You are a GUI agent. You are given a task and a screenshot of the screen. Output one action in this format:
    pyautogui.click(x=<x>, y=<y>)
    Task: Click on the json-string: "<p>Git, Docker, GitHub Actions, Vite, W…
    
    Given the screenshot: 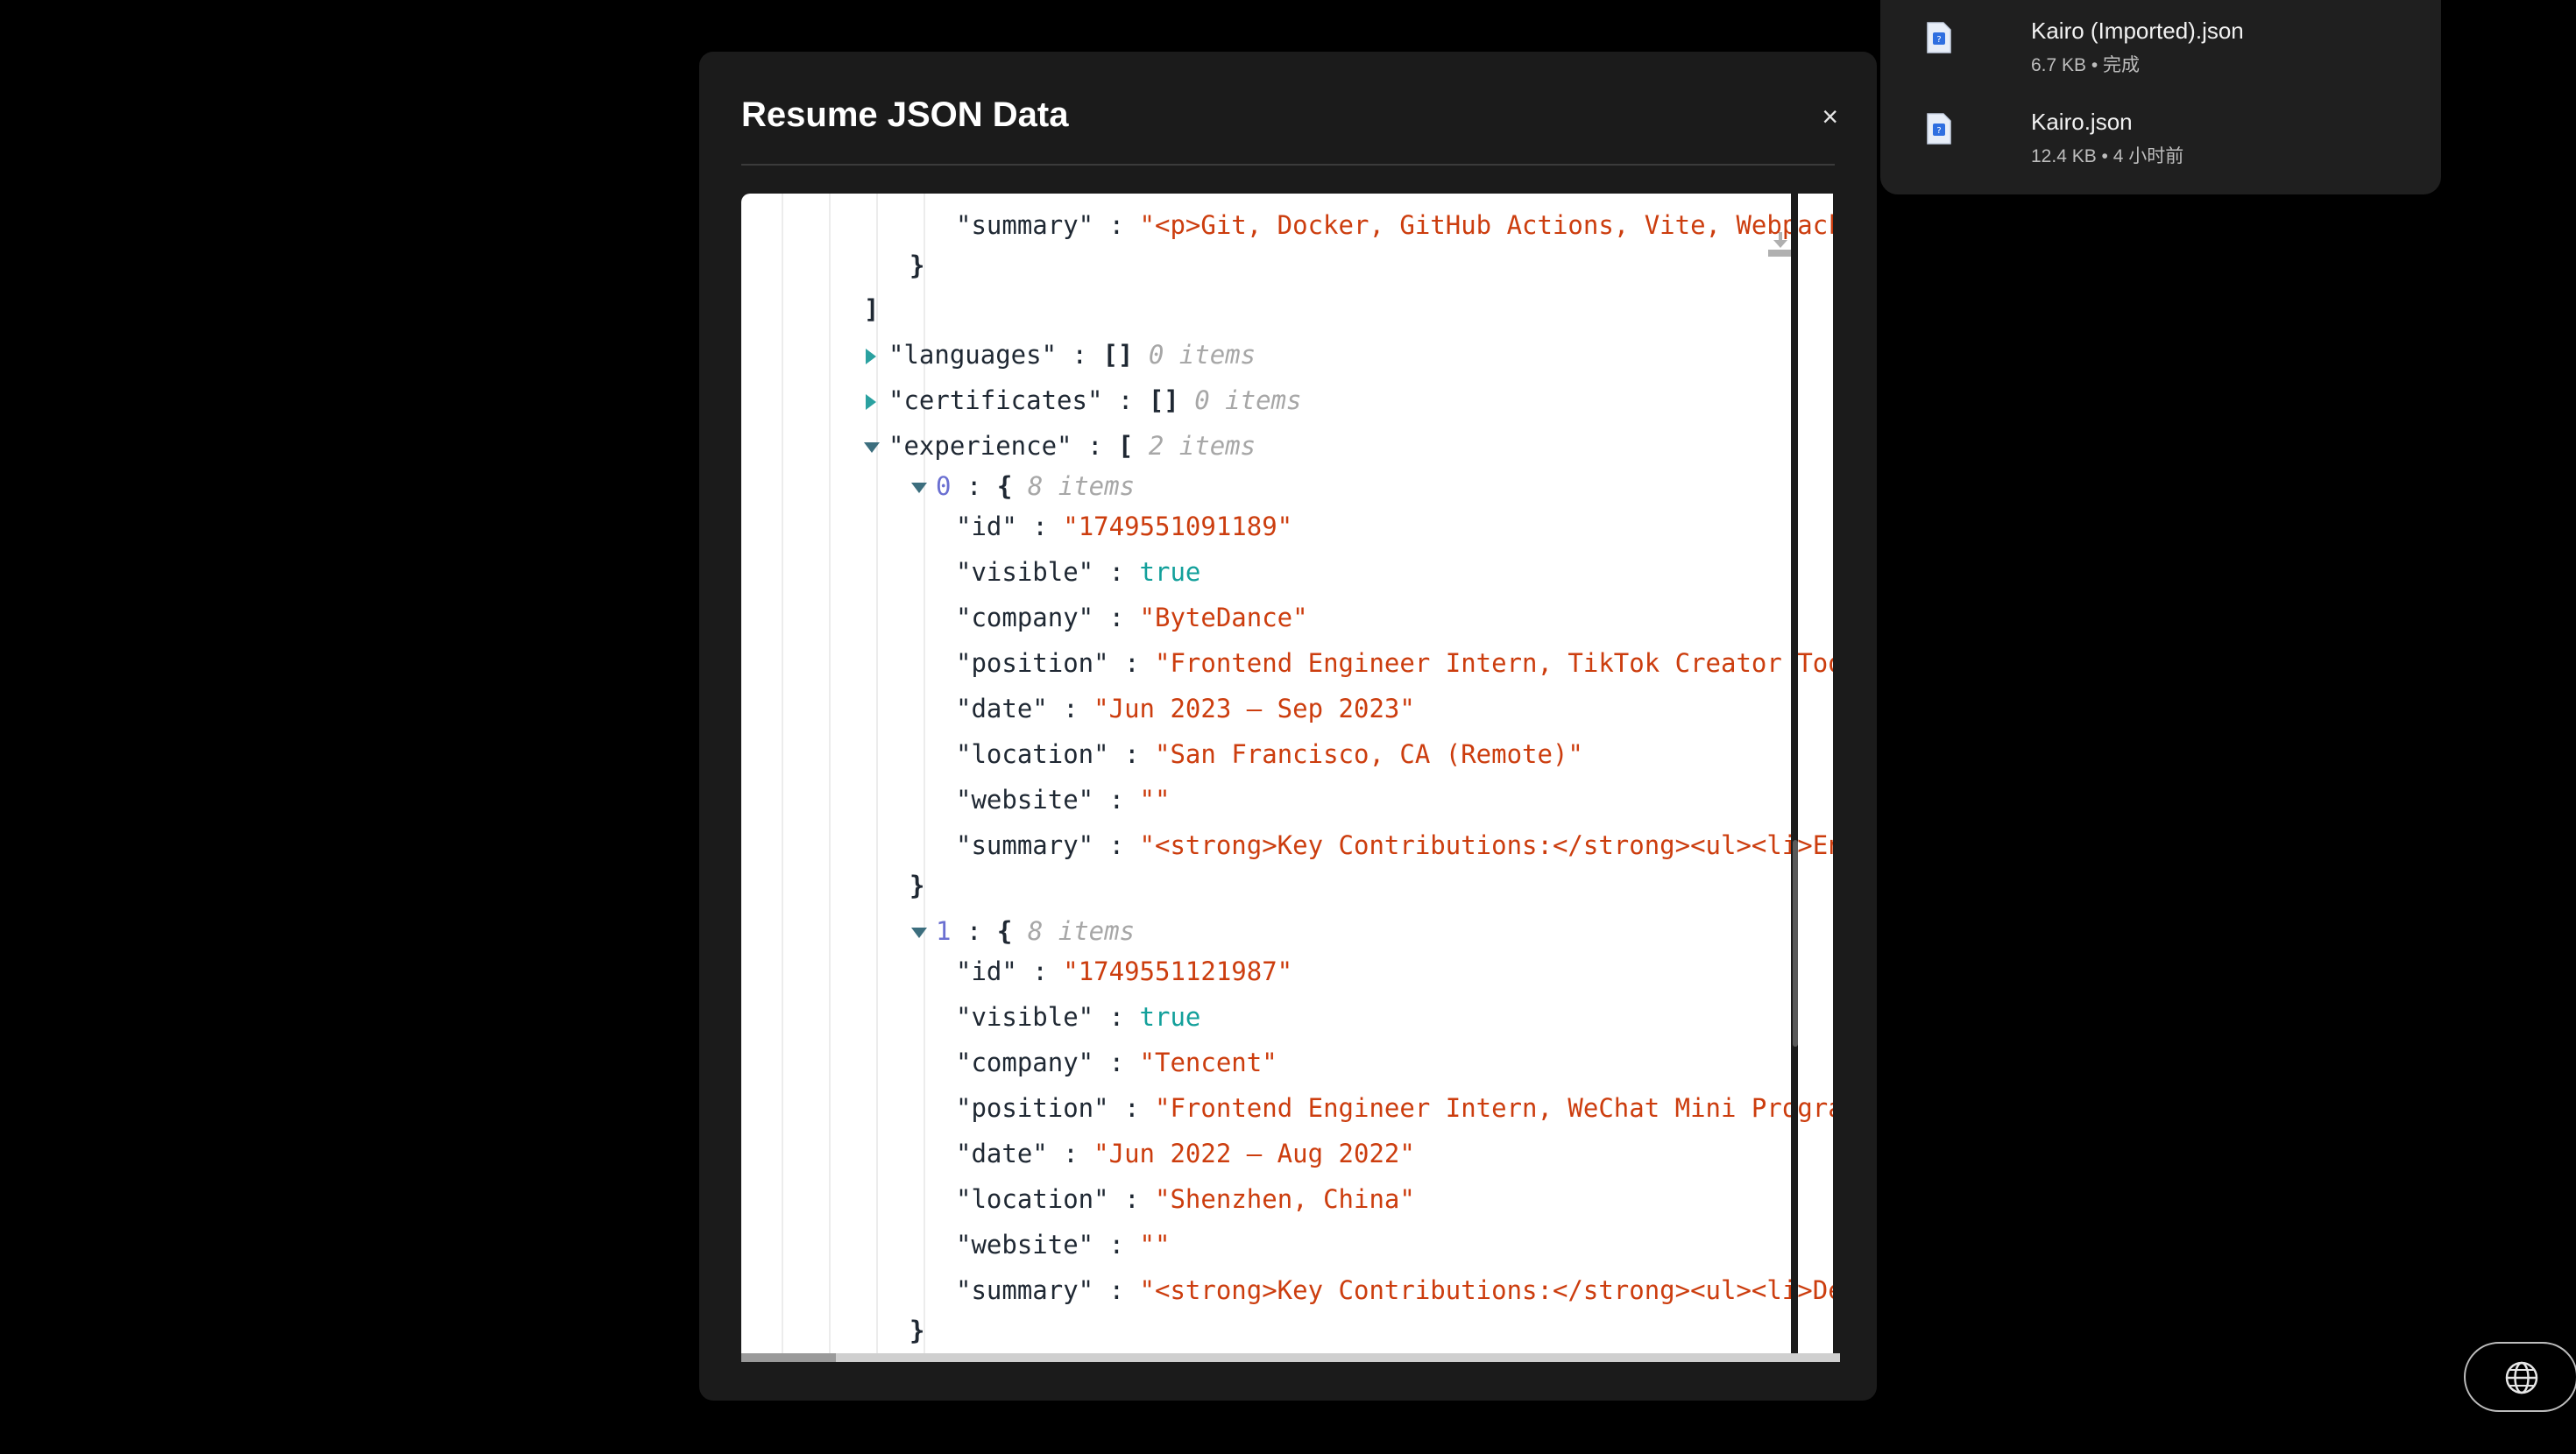 What is the action you would take?
    pyautogui.click(x=1486, y=225)
    